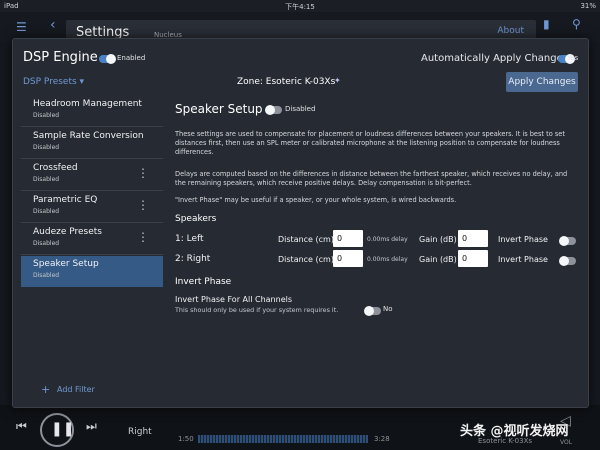 This screenshot has width=600, height=450. I want to click on speaker-name: 1: Left, so click(189, 239).